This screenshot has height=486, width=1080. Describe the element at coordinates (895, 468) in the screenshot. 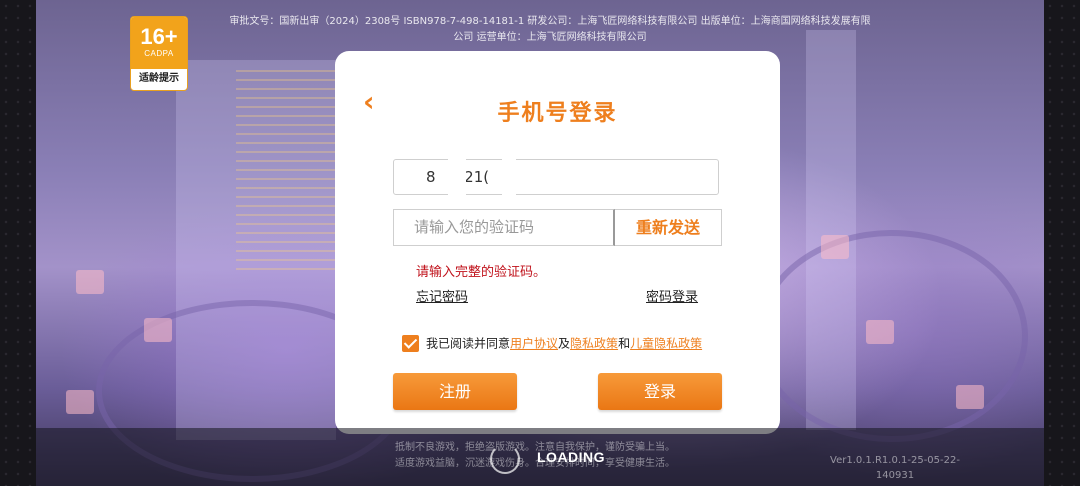

I see `version-info: Ver1.0.1.R1.0.1-25-05-22- 140931` at that location.